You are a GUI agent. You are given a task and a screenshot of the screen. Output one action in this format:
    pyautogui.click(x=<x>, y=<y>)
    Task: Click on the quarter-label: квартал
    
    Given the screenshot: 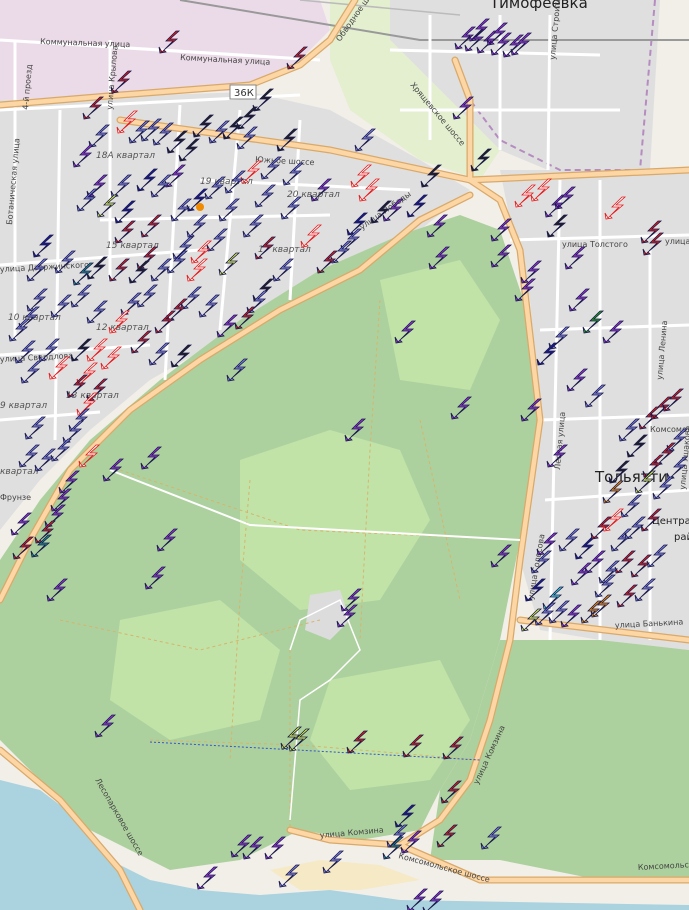 What is the action you would take?
    pyautogui.click(x=19, y=472)
    